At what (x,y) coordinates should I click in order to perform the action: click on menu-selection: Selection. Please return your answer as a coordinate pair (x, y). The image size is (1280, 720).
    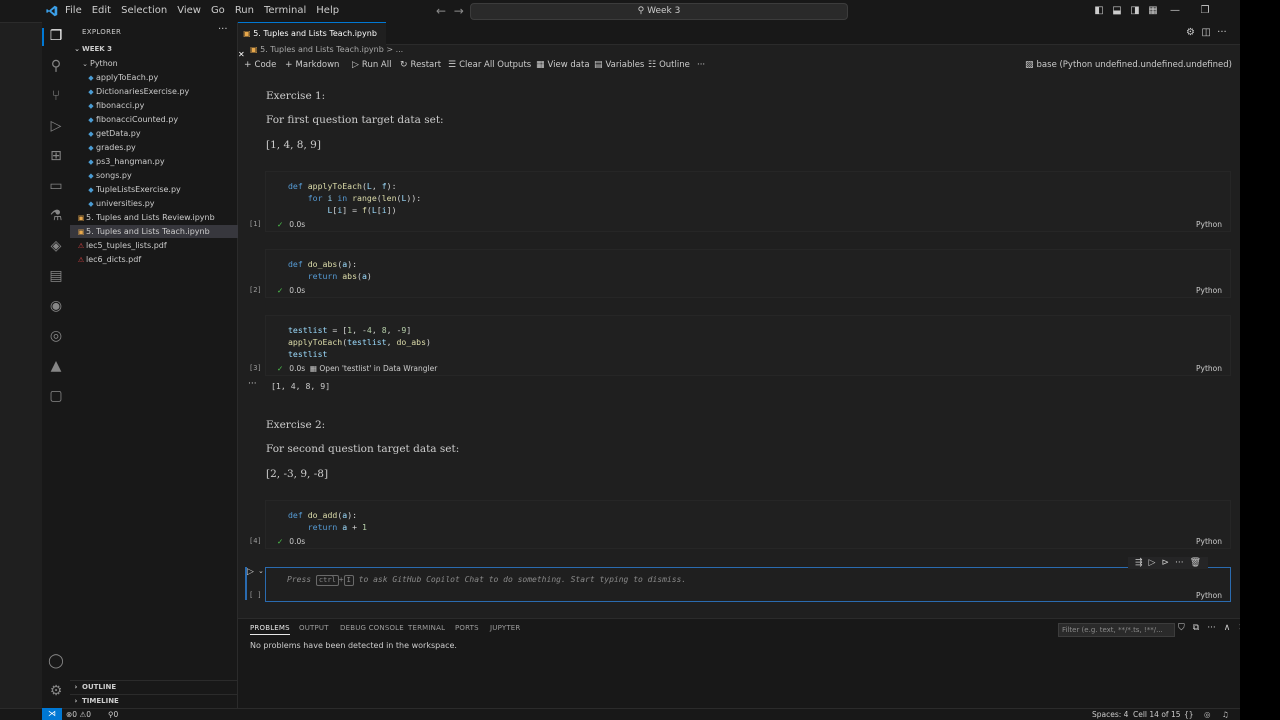
    Looking at the image, I should click on (144, 11).